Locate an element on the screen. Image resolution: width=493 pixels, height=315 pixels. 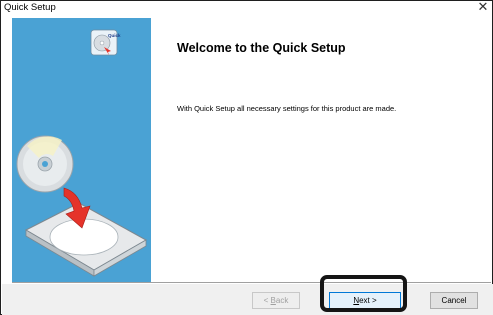
back-button-rest: ack is located at coordinates (282, 300).